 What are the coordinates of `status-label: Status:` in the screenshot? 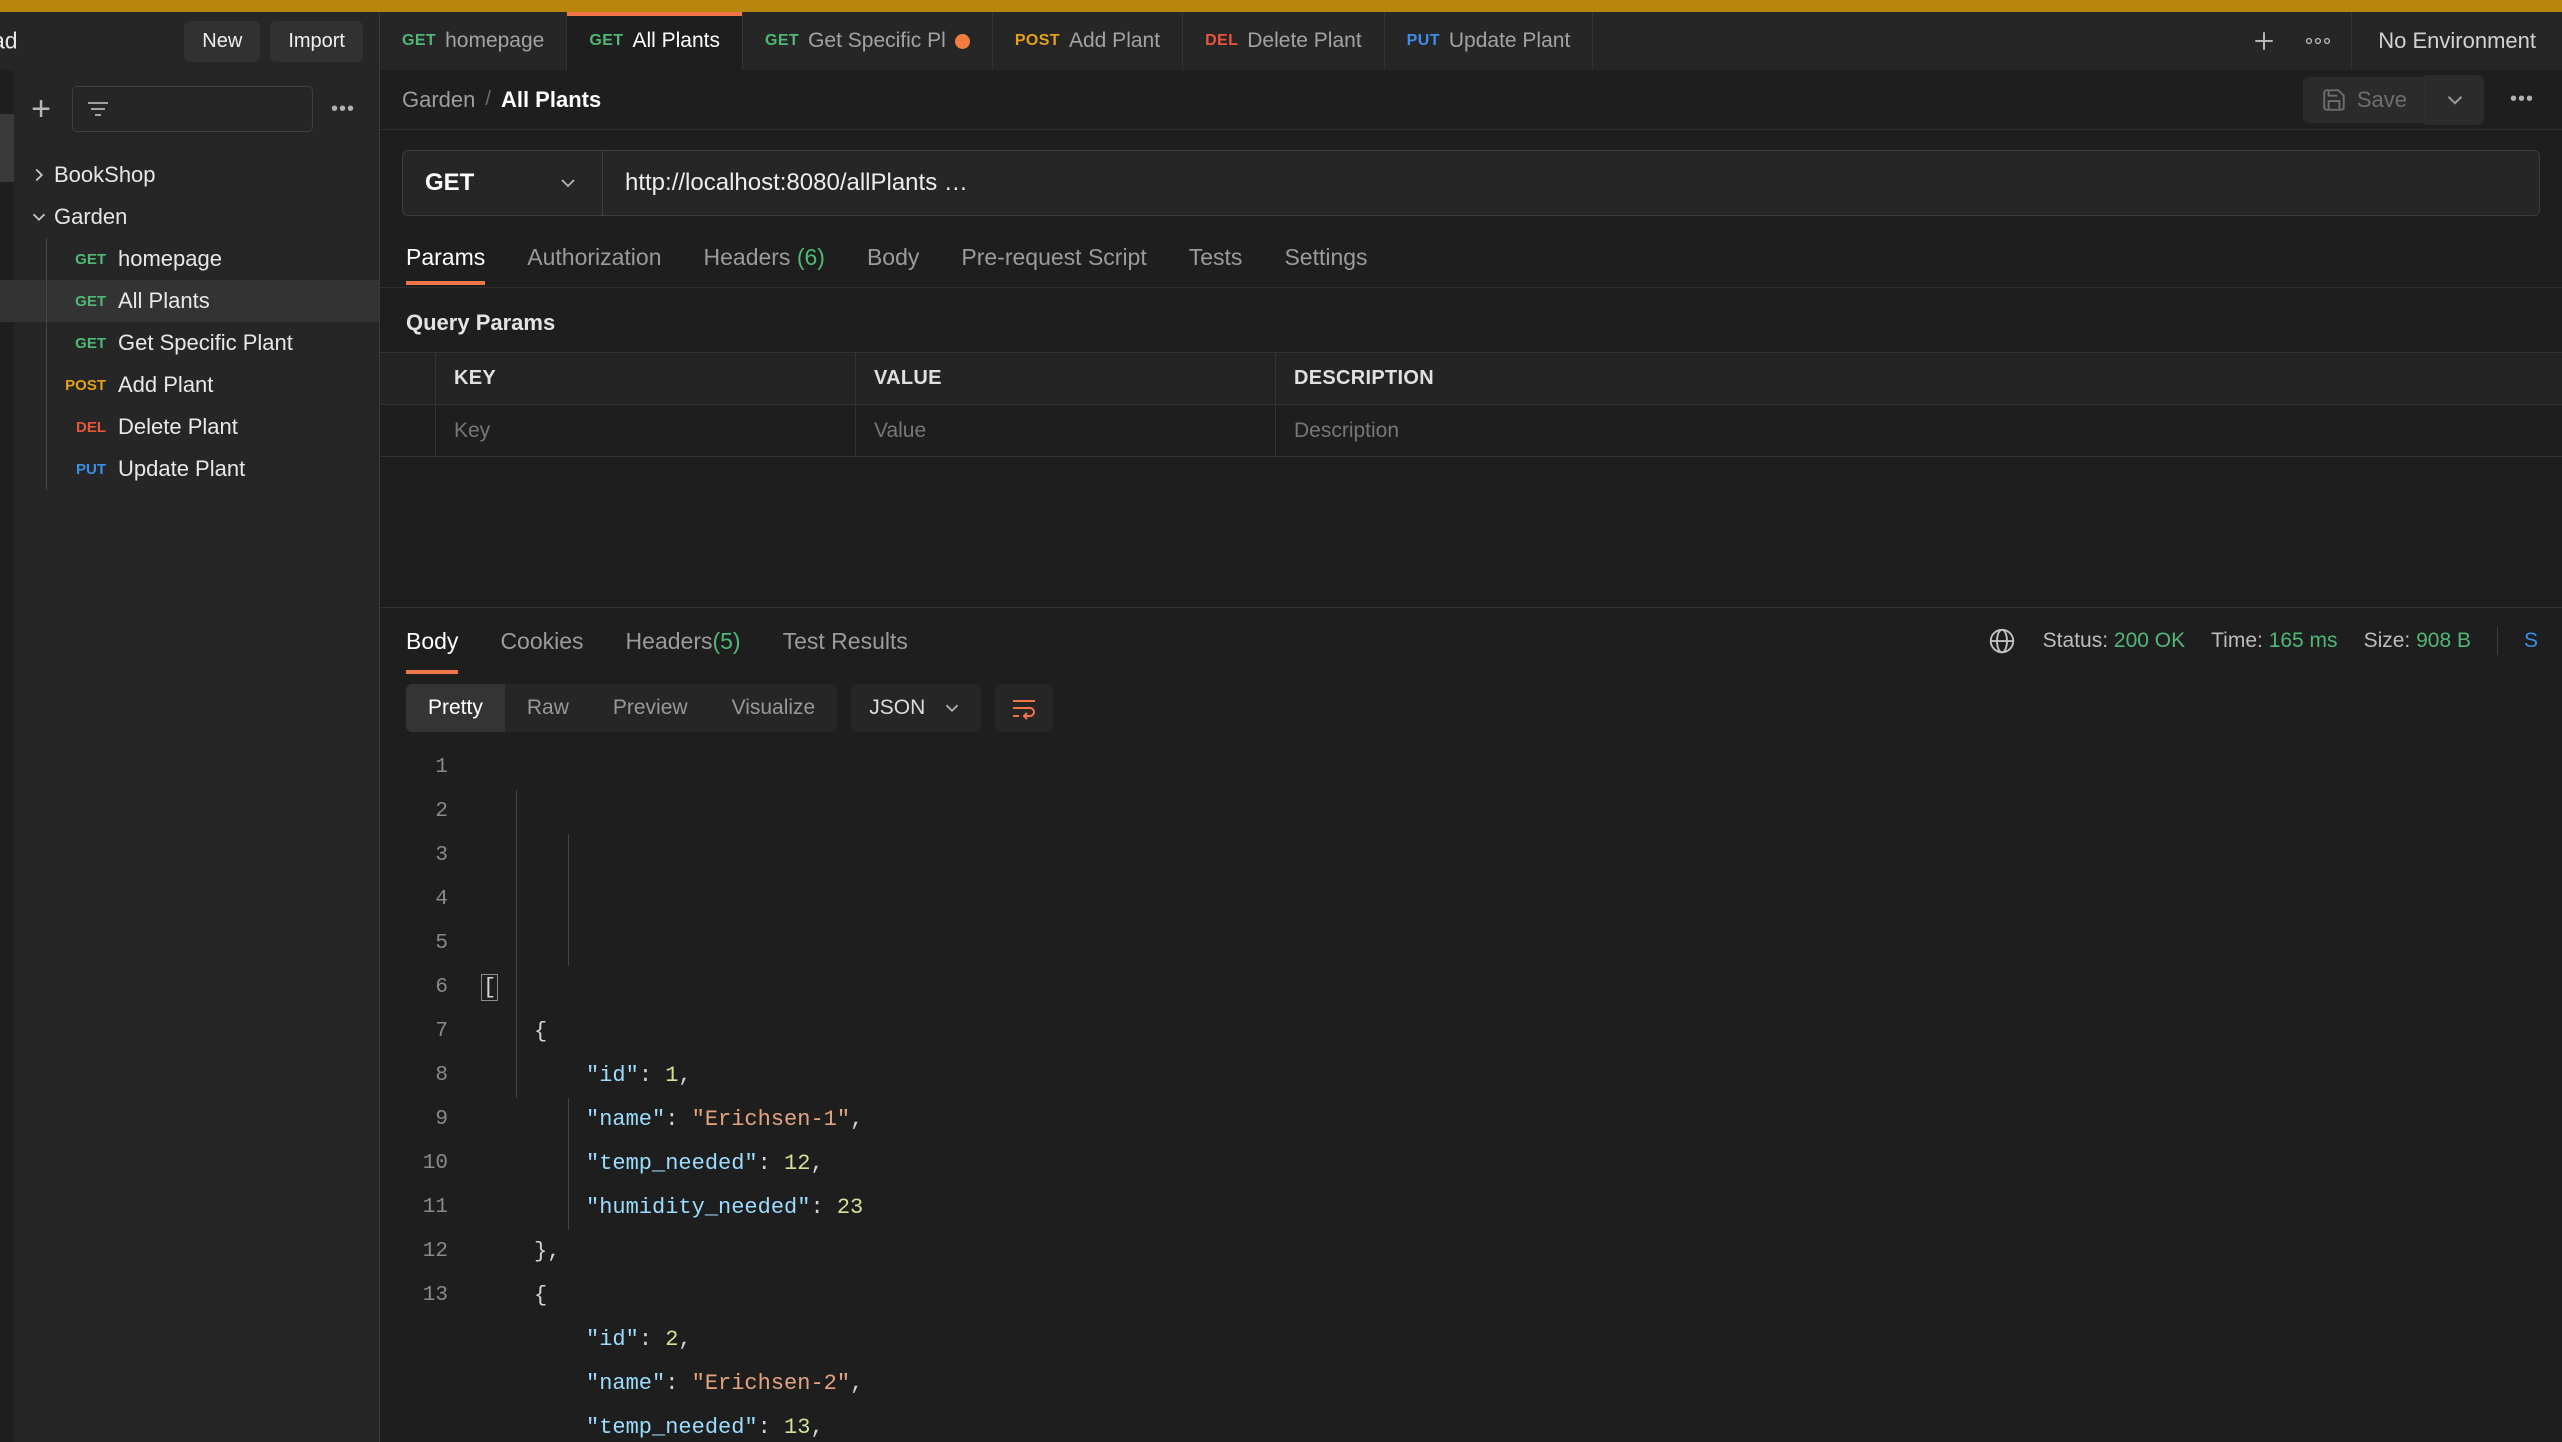 It's located at (2075, 640).